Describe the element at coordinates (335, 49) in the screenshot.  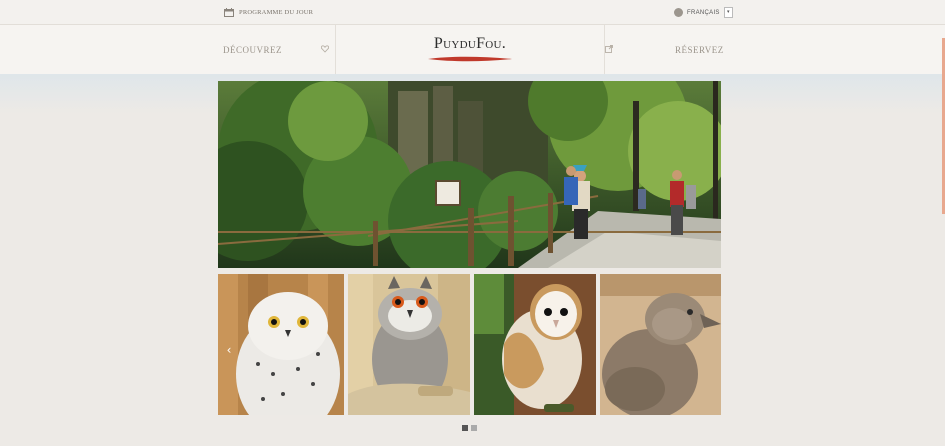
I see `nav-divider` at that location.